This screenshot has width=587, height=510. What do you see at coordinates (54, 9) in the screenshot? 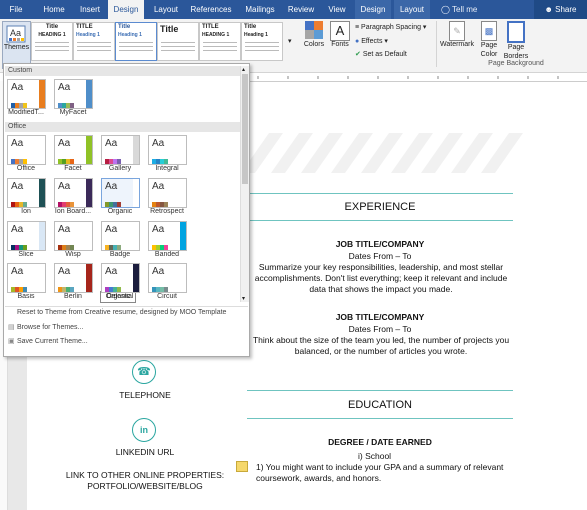
I see `tab-home: Home` at bounding box center [54, 9].